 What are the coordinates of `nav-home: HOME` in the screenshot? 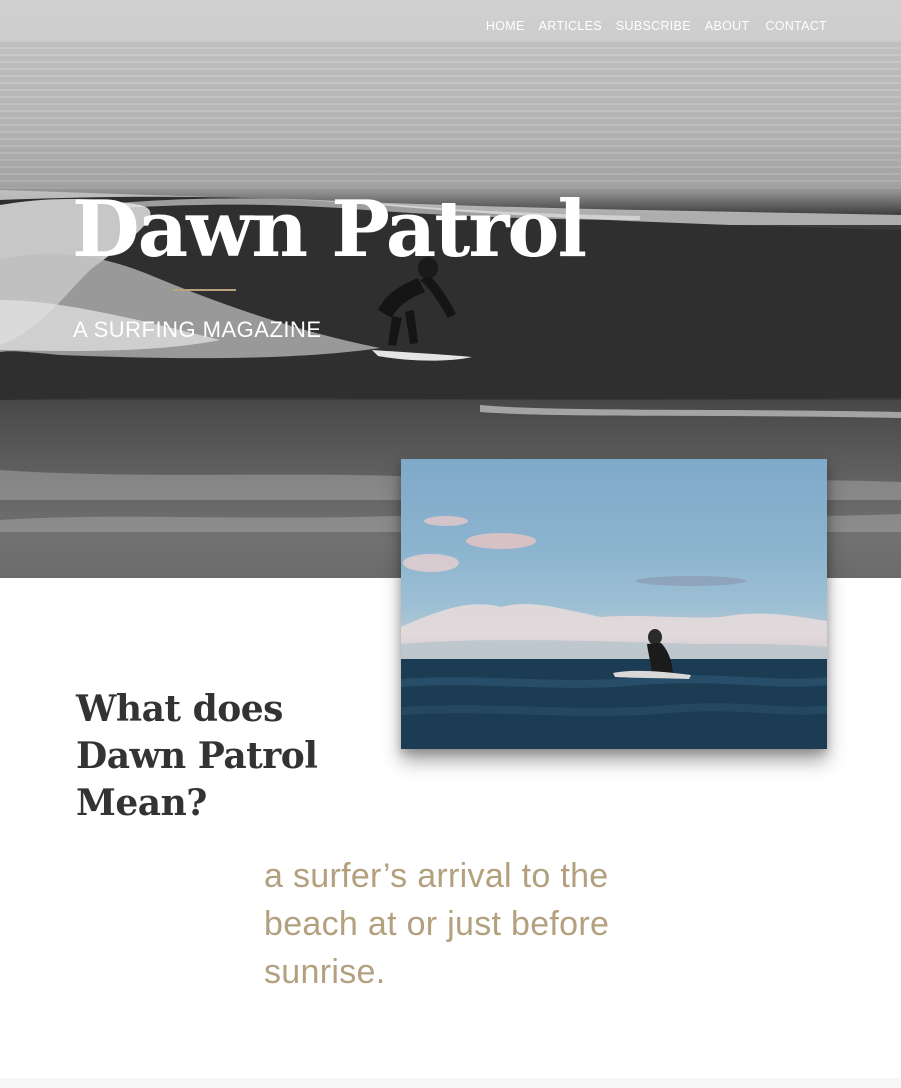 It's located at (505, 26).